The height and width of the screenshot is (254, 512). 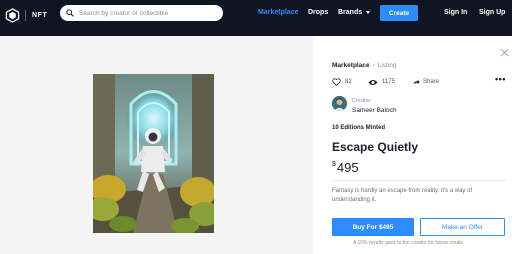 What do you see at coordinates (278, 12) in the screenshot?
I see `nav-marketplace: Marketplace` at bounding box center [278, 12].